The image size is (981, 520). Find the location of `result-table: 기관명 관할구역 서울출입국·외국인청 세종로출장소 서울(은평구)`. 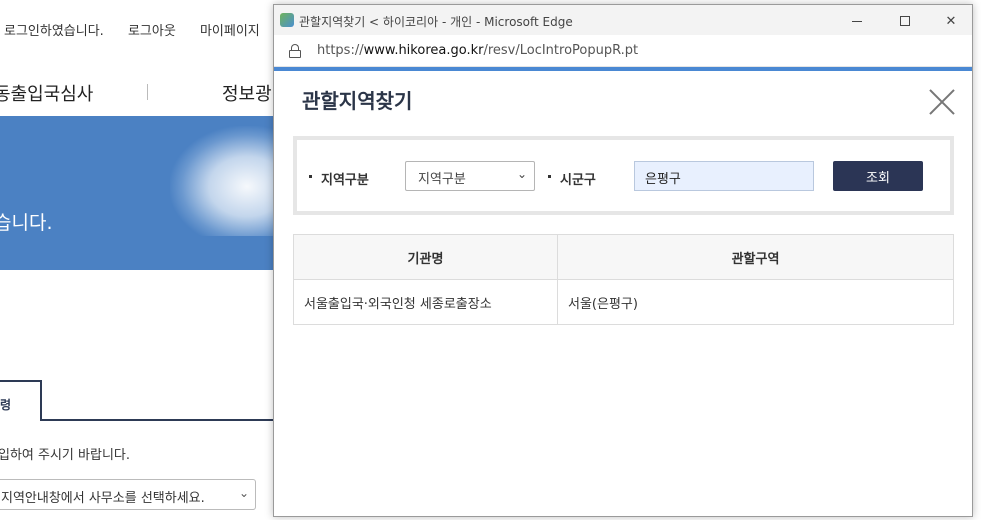

result-table: 기관명 관할구역 서울출입국·외국인청 세종로출장소 서울(은평구) is located at coordinates (623, 279).